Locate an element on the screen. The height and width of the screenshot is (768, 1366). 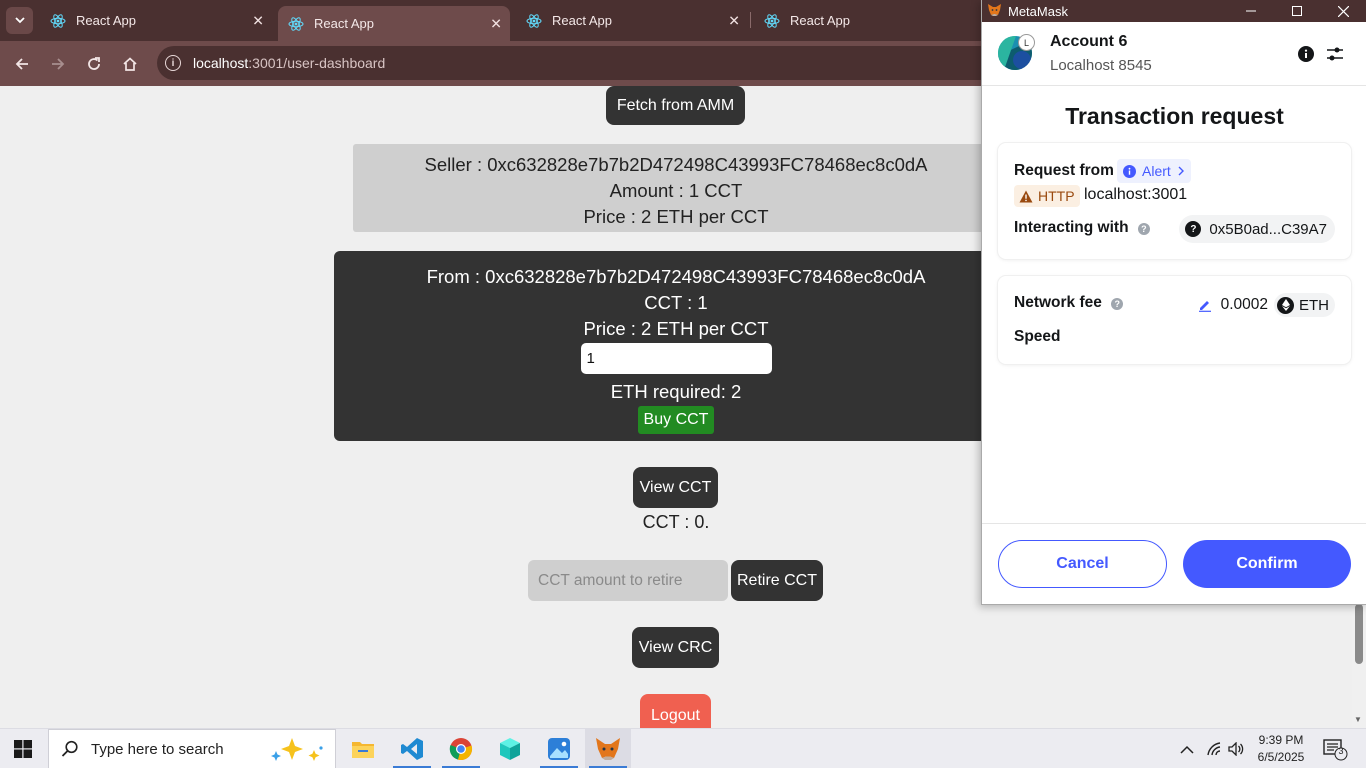
cube-app-button is located at coordinates (510, 748).